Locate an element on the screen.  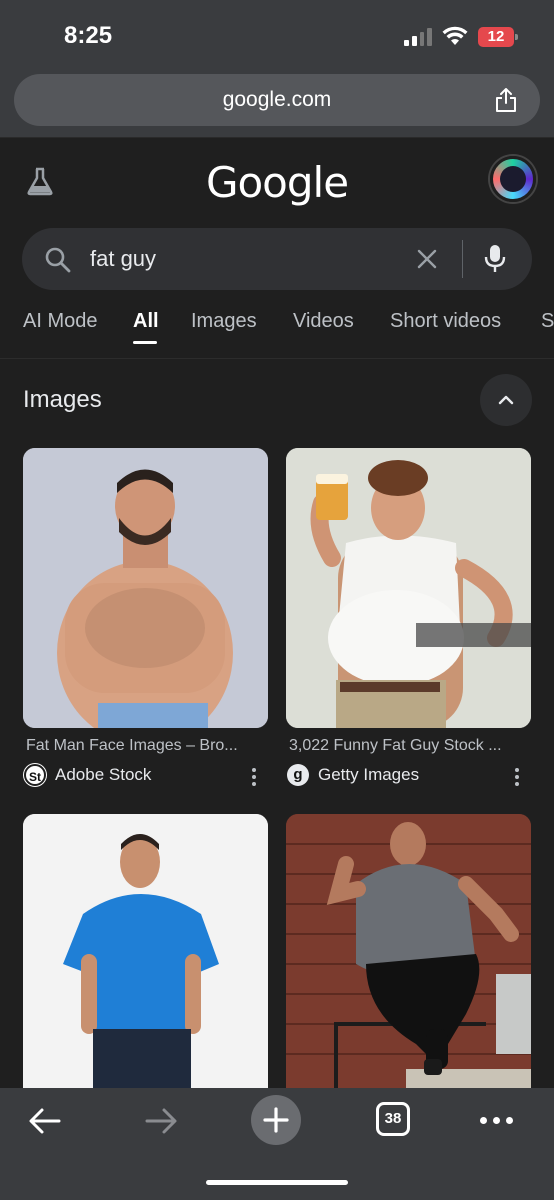
status-bar: 8:25 12 is located at coordinates (277, 35).